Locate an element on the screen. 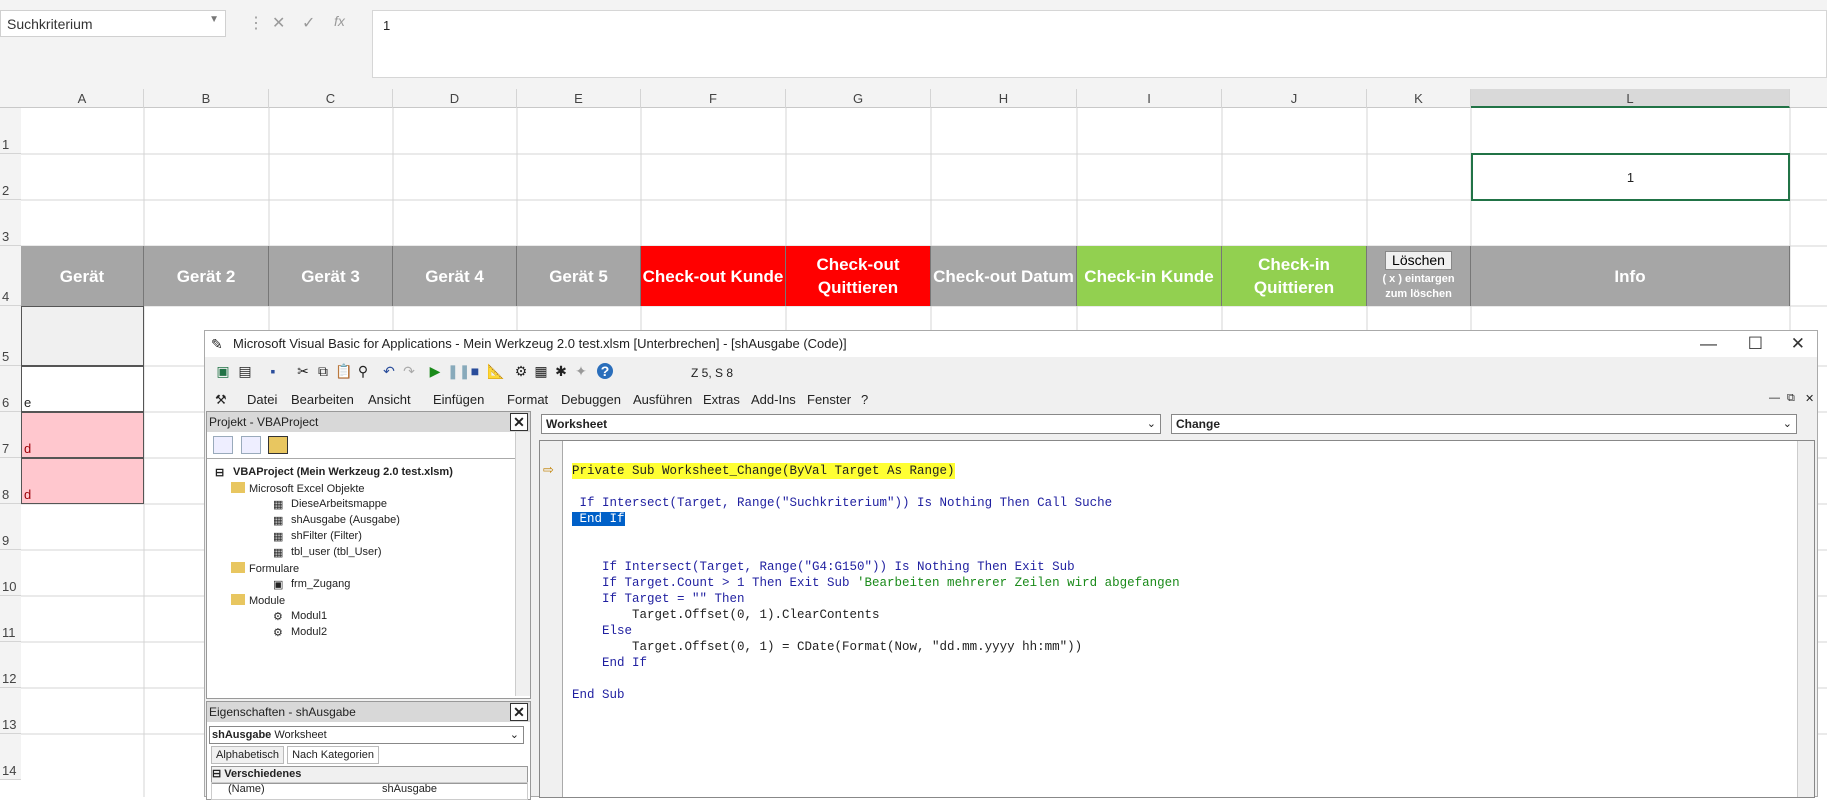 The height and width of the screenshot is (800, 1827). menu-fenster: Fenster is located at coordinates (829, 399).